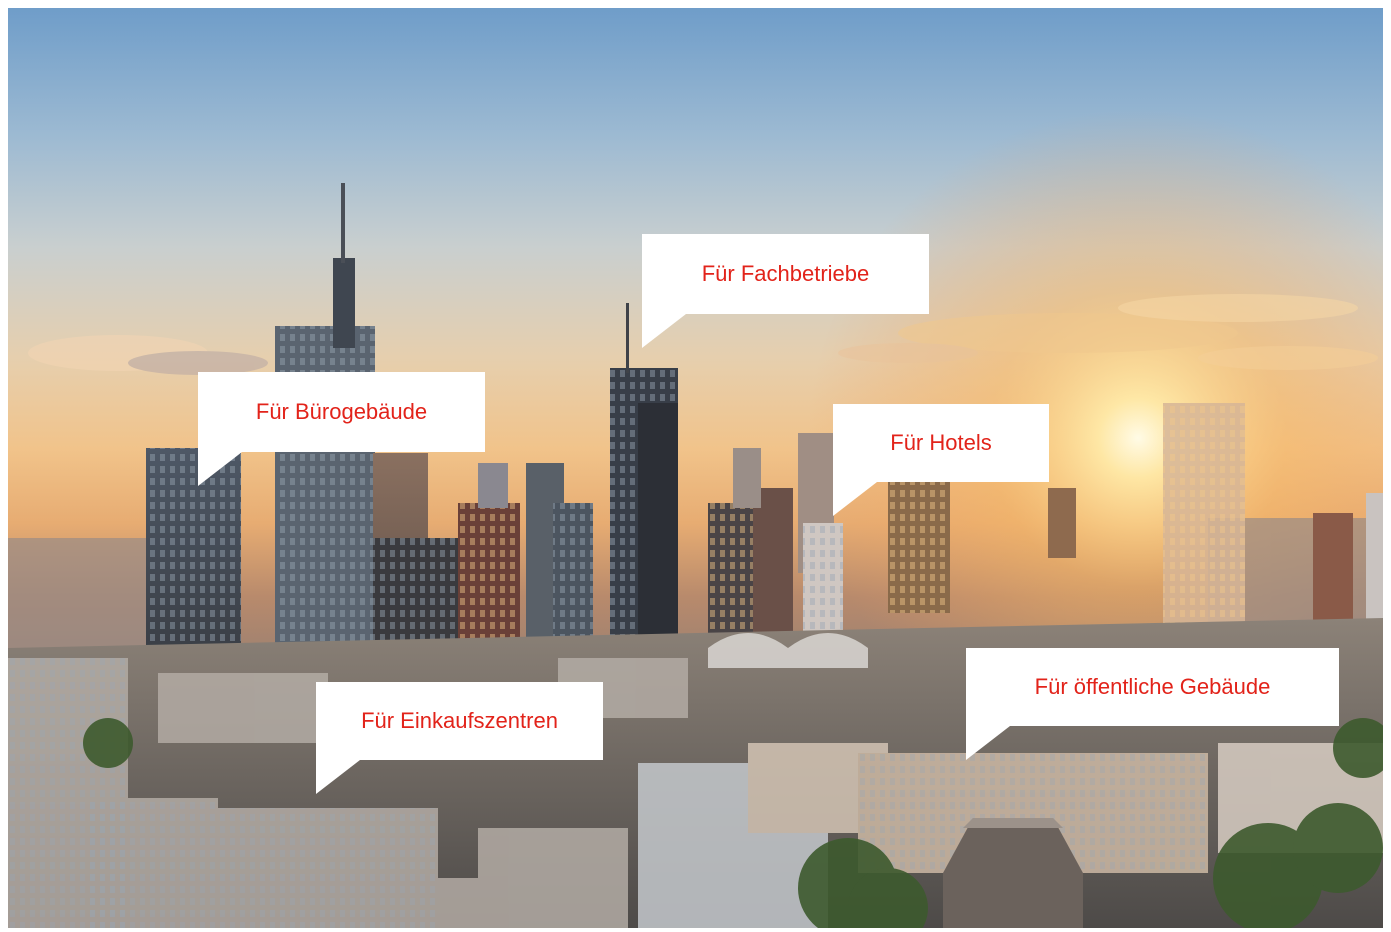 This screenshot has width=1391, height=932. What do you see at coordinates (855, 499) in the screenshot?
I see `label-hotels-tail` at bounding box center [855, 499].